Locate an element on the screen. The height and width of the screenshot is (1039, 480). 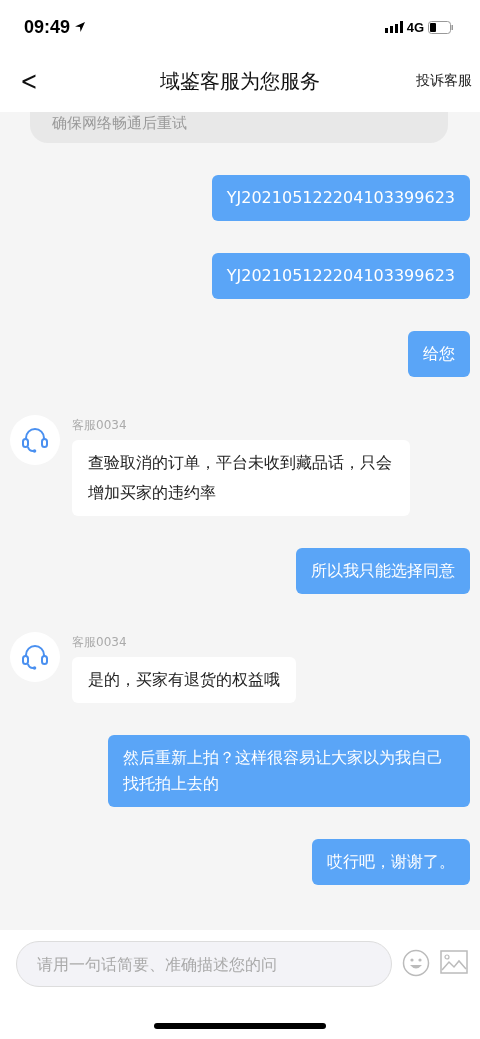
sent-message: 然后重新上拍？这样很容易让大家以为我自己找托拍上去的 is located at coordinates (289, 771).